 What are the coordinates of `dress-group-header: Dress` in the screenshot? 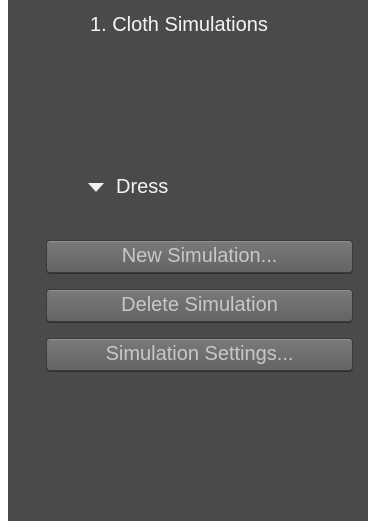 It's located at (128, 187).